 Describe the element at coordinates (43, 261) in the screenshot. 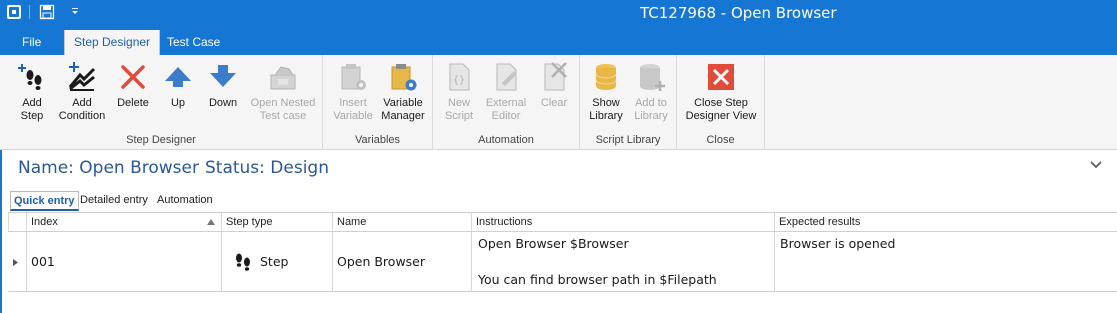

I see `cell-index-text: 001` at that location.